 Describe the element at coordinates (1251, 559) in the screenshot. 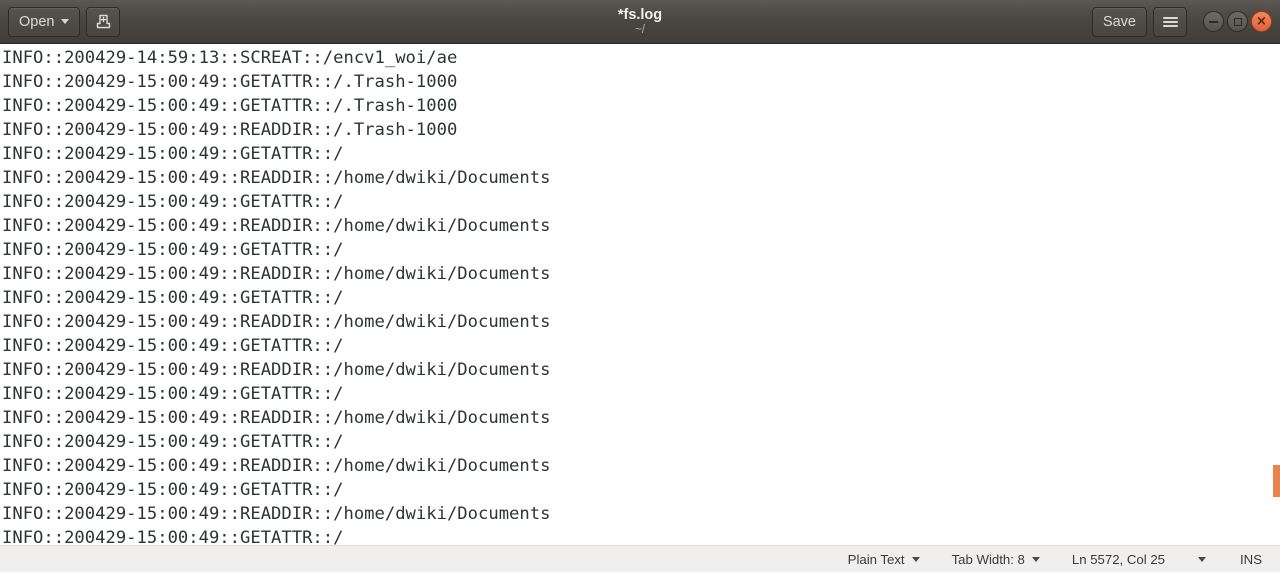

I see `insert-mode-indicator: INS` at that location.